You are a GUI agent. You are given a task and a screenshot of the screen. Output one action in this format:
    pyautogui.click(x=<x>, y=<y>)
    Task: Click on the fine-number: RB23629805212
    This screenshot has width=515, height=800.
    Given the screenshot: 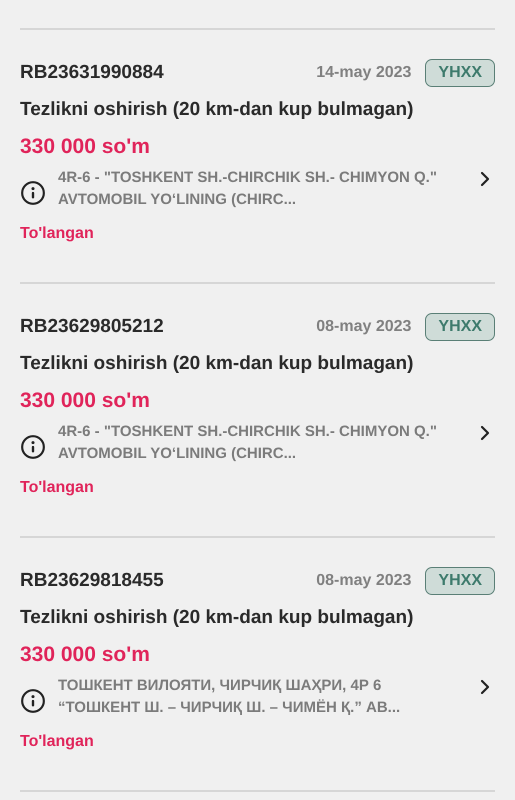 What is the action you would take?
    pyautogui.click(x=92, y=327)
    